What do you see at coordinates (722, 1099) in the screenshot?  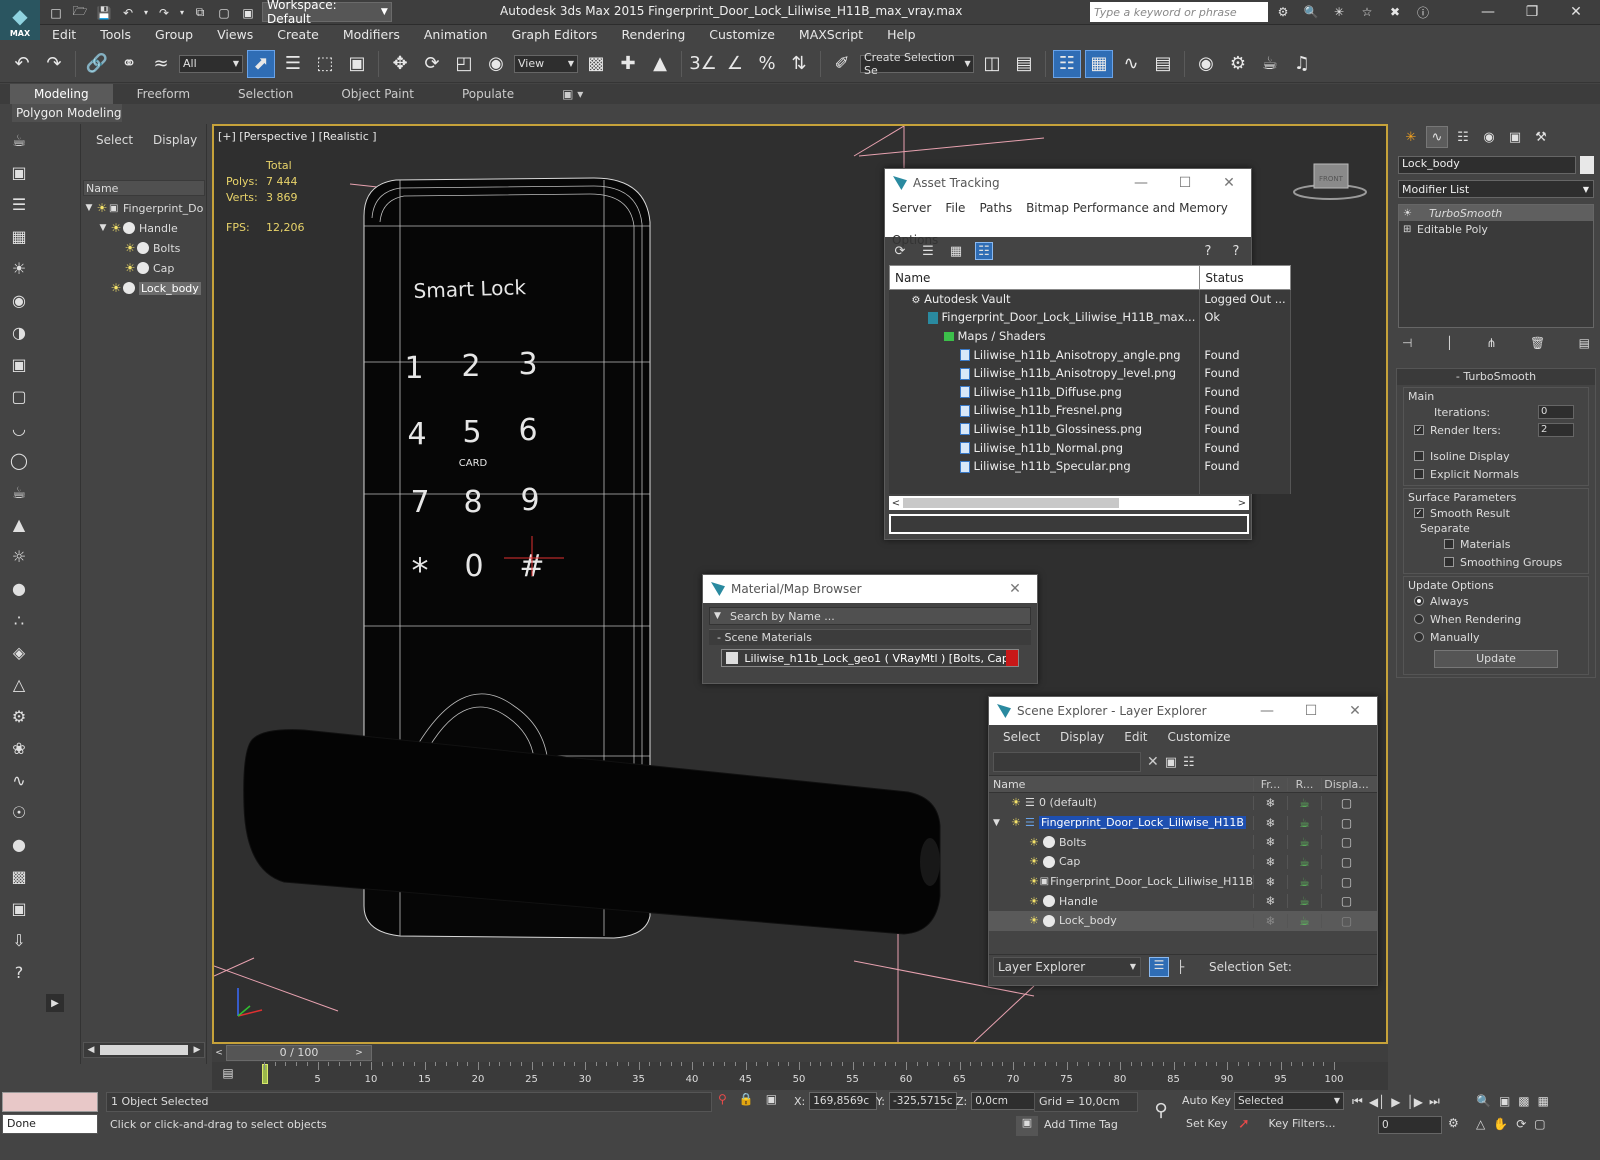 I see `isolate-selection-icon: ⚲` at bounding box center [722, 1099].